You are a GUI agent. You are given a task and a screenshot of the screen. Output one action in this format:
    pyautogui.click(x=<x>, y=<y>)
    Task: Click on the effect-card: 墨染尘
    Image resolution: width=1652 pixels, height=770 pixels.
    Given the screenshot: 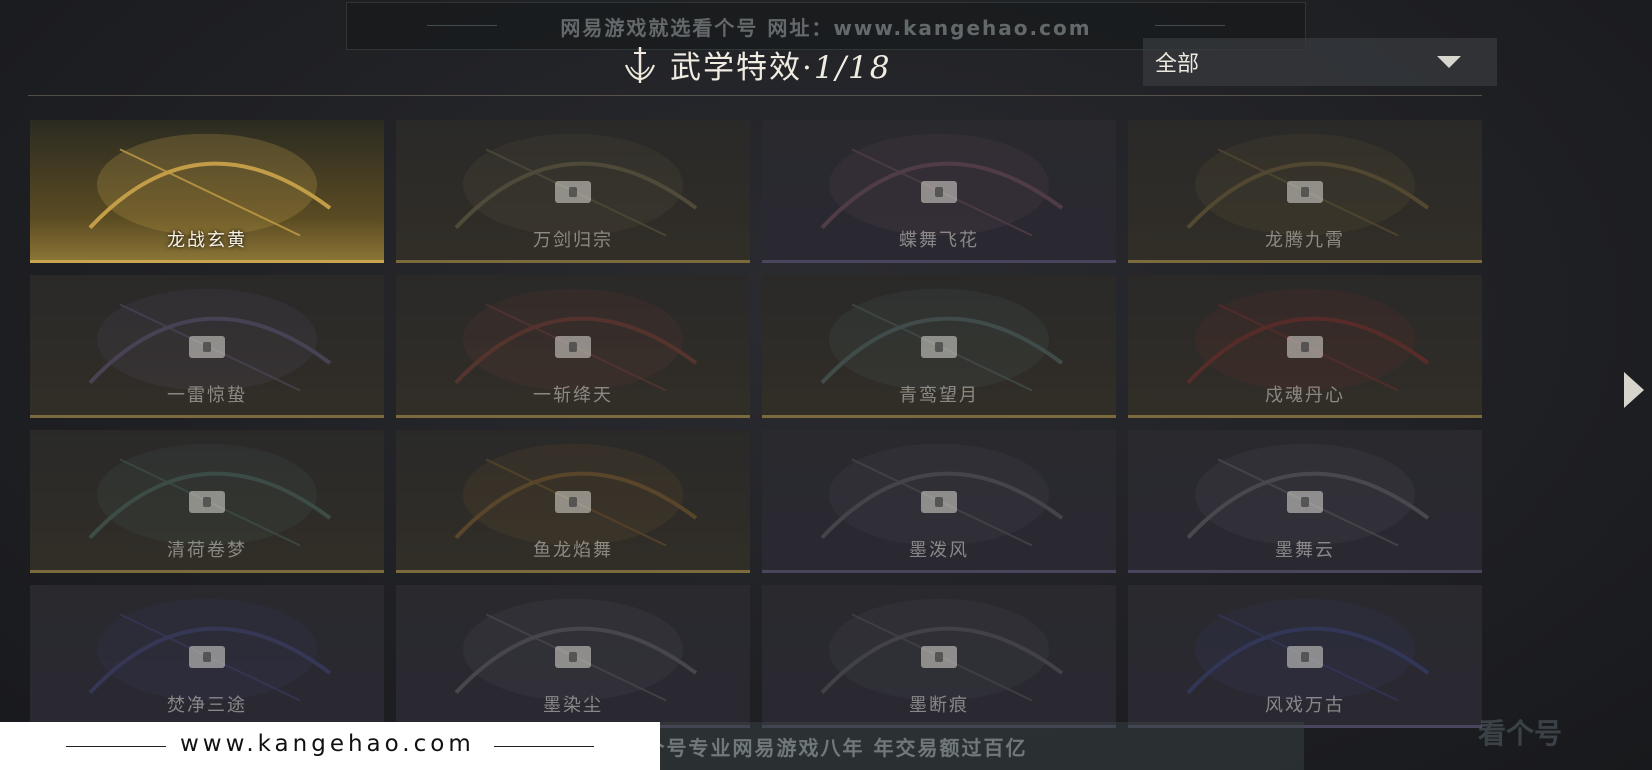 What is the action you would take?
    pyautogui.click(x=573, y=656)
    